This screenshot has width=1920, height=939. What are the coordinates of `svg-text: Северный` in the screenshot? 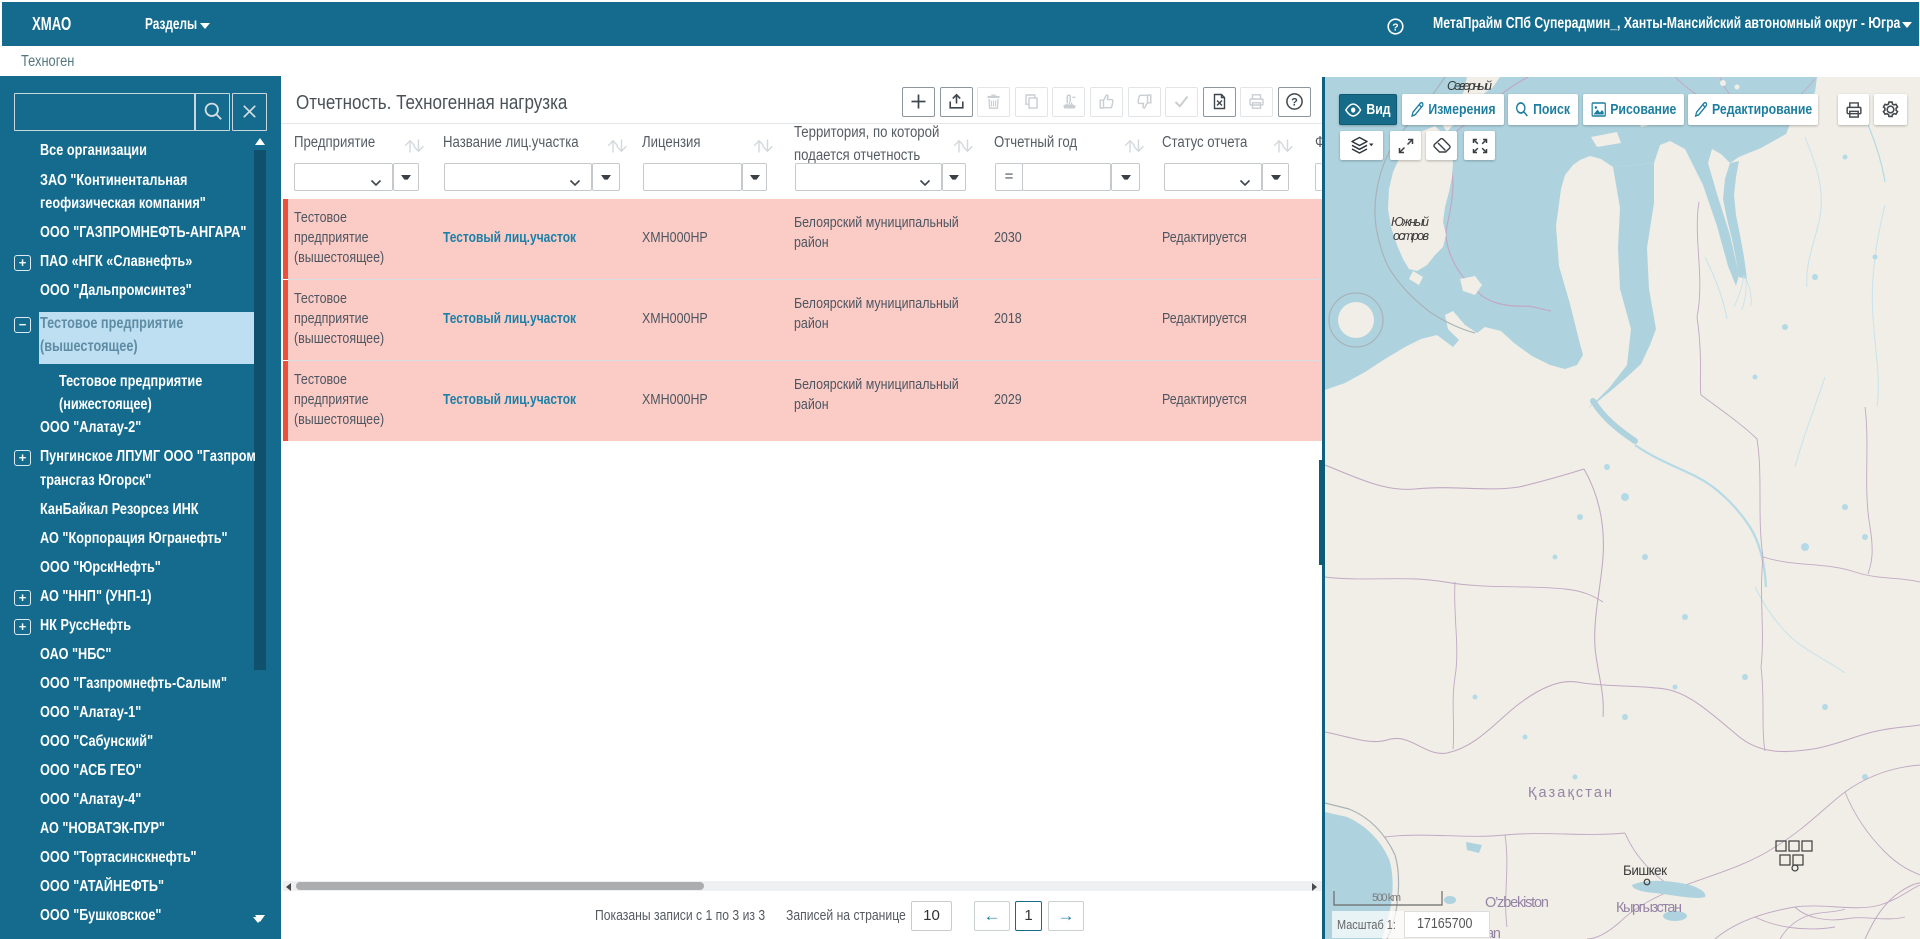 It's located at (1469, 86).